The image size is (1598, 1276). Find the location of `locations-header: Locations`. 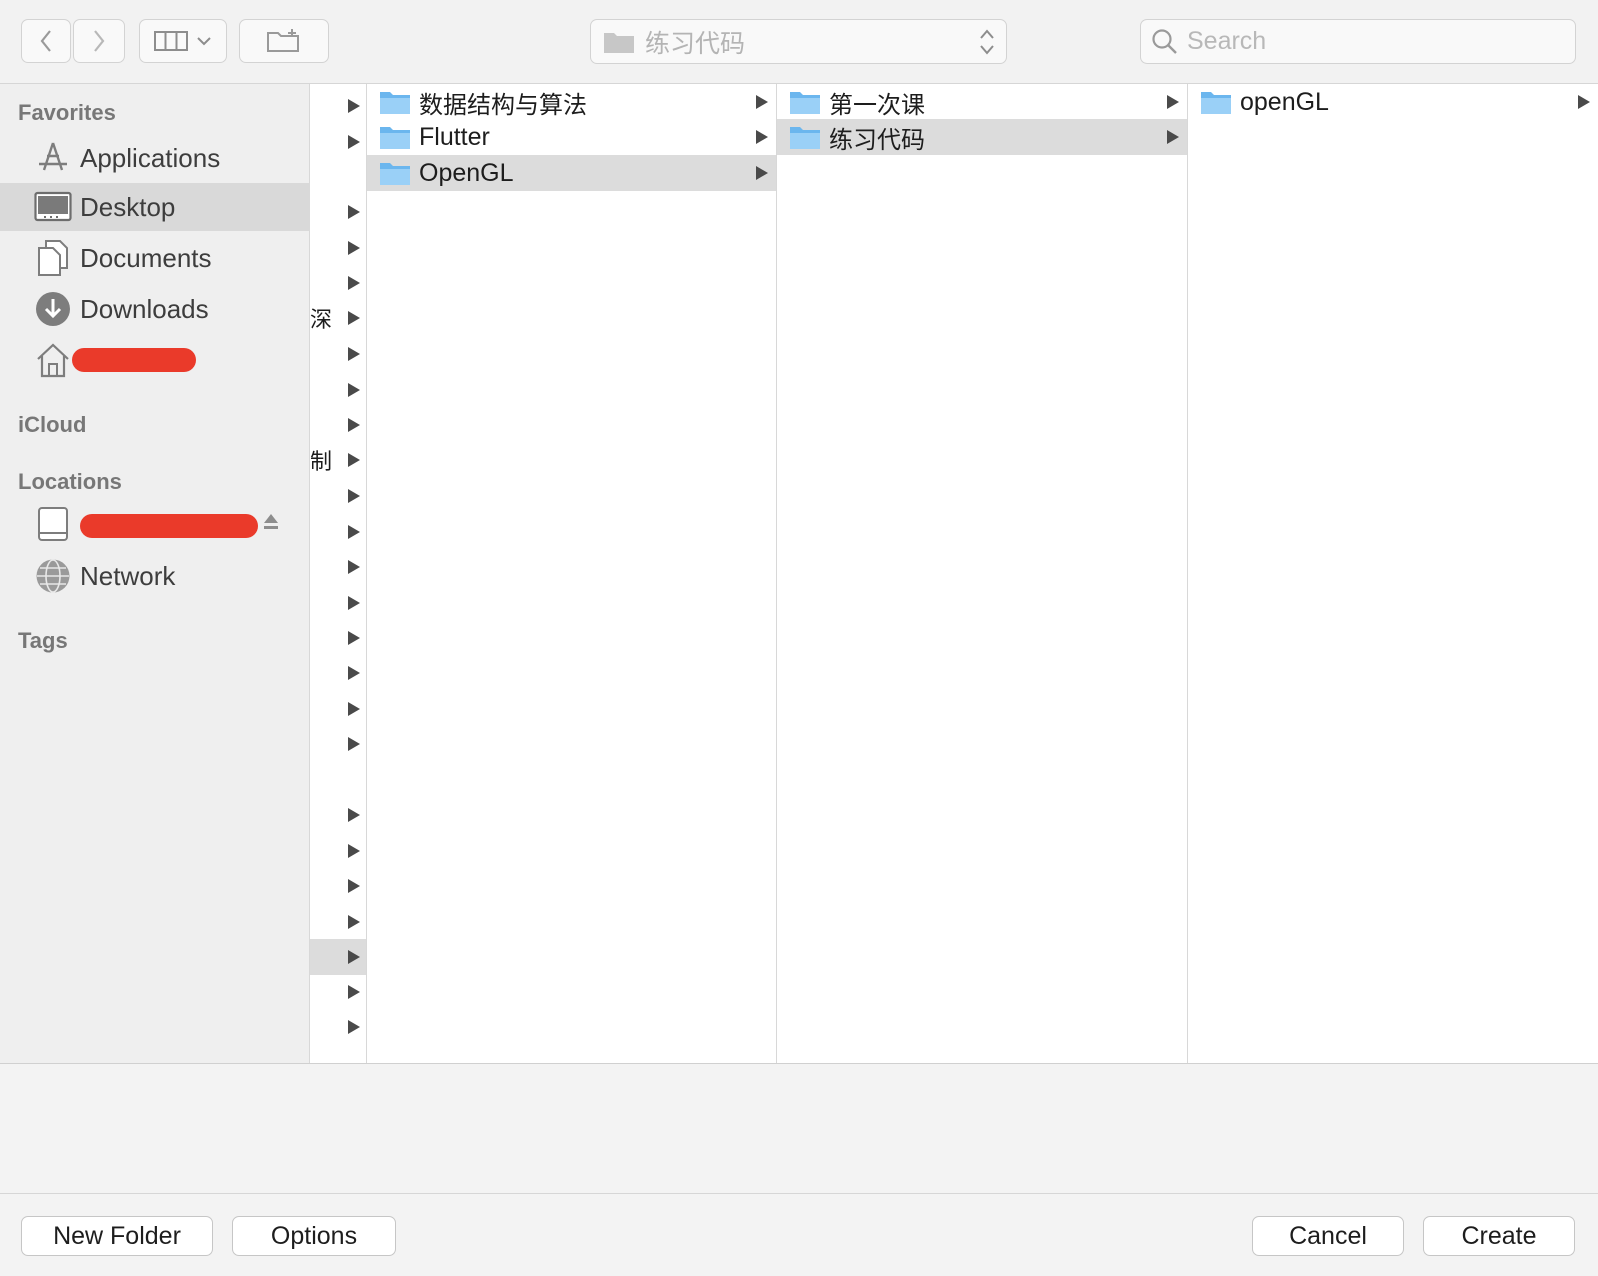

locations-header: Locations is located at coordinates (70, 481).